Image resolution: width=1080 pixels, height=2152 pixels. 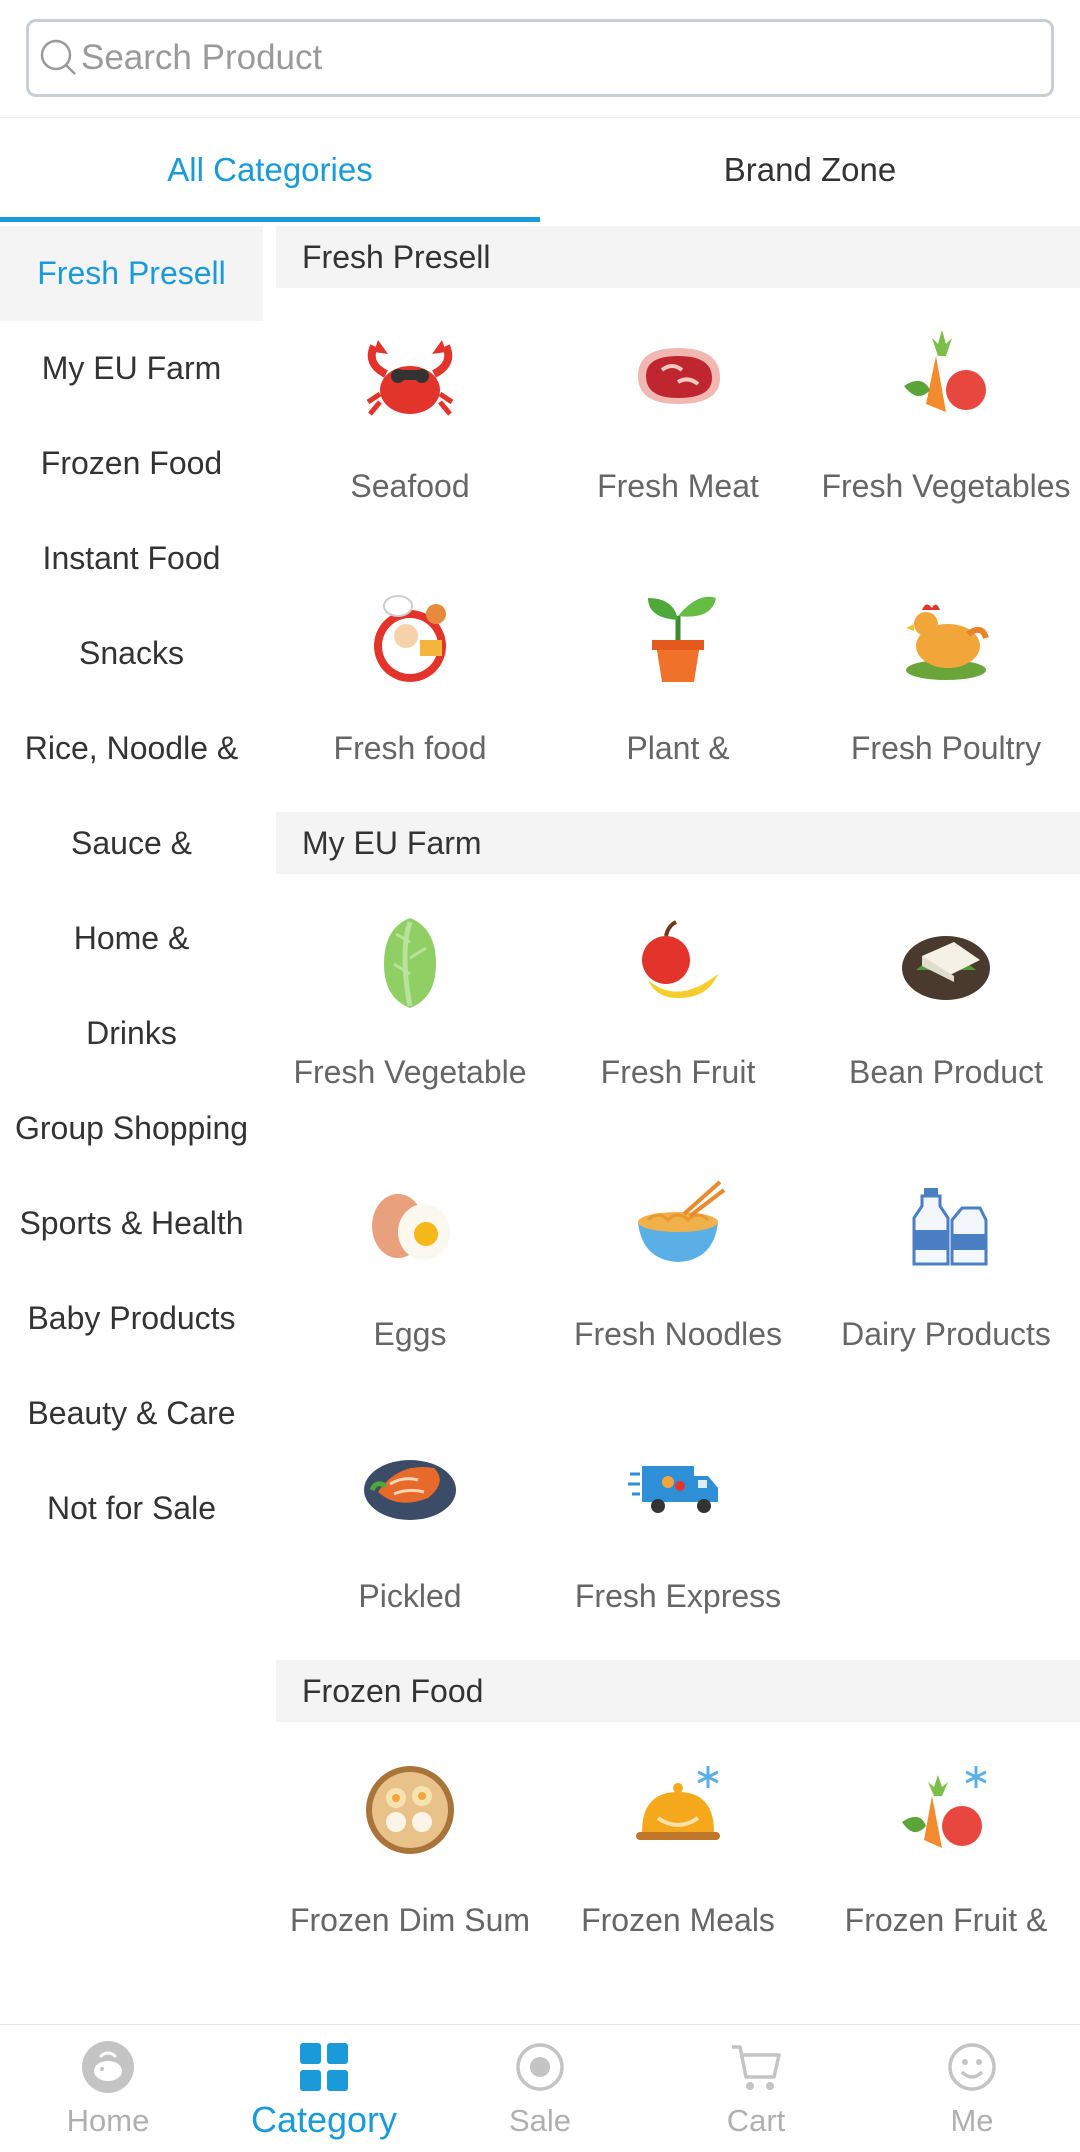 What do you see at coordinates (946, 1920) in the screenshot?
I see `category-item-label: Frozen Fruit &` at bounding box center [946, 1920].